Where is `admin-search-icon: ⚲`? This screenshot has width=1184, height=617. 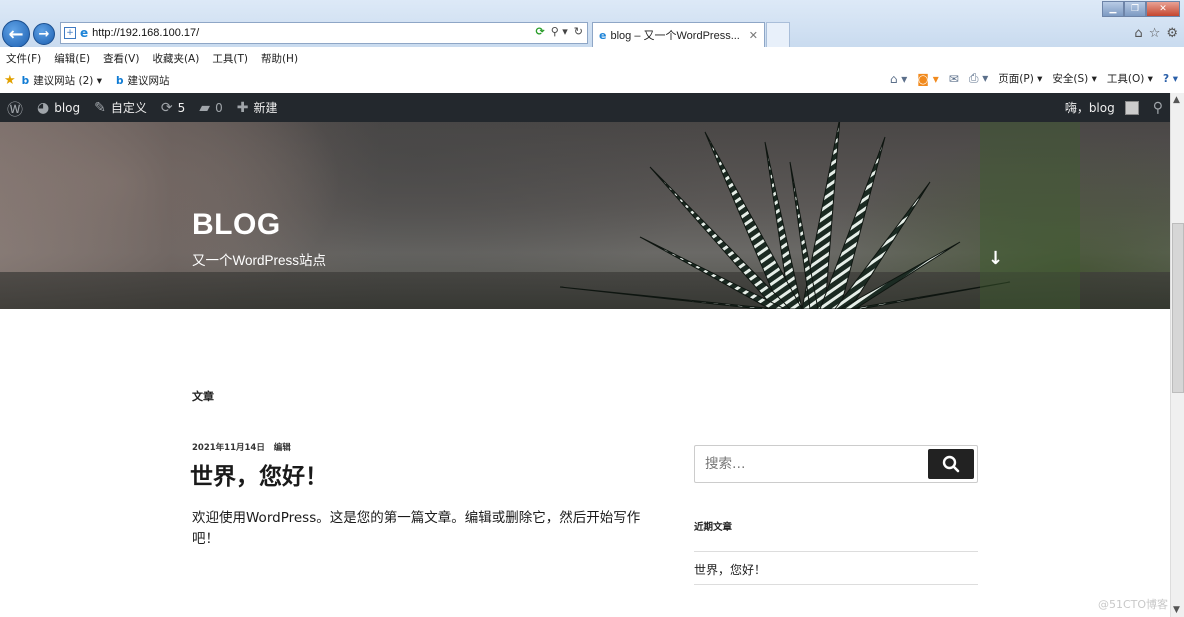 admin-search-icon: ⚲ is located at coordinates (1158, 107).